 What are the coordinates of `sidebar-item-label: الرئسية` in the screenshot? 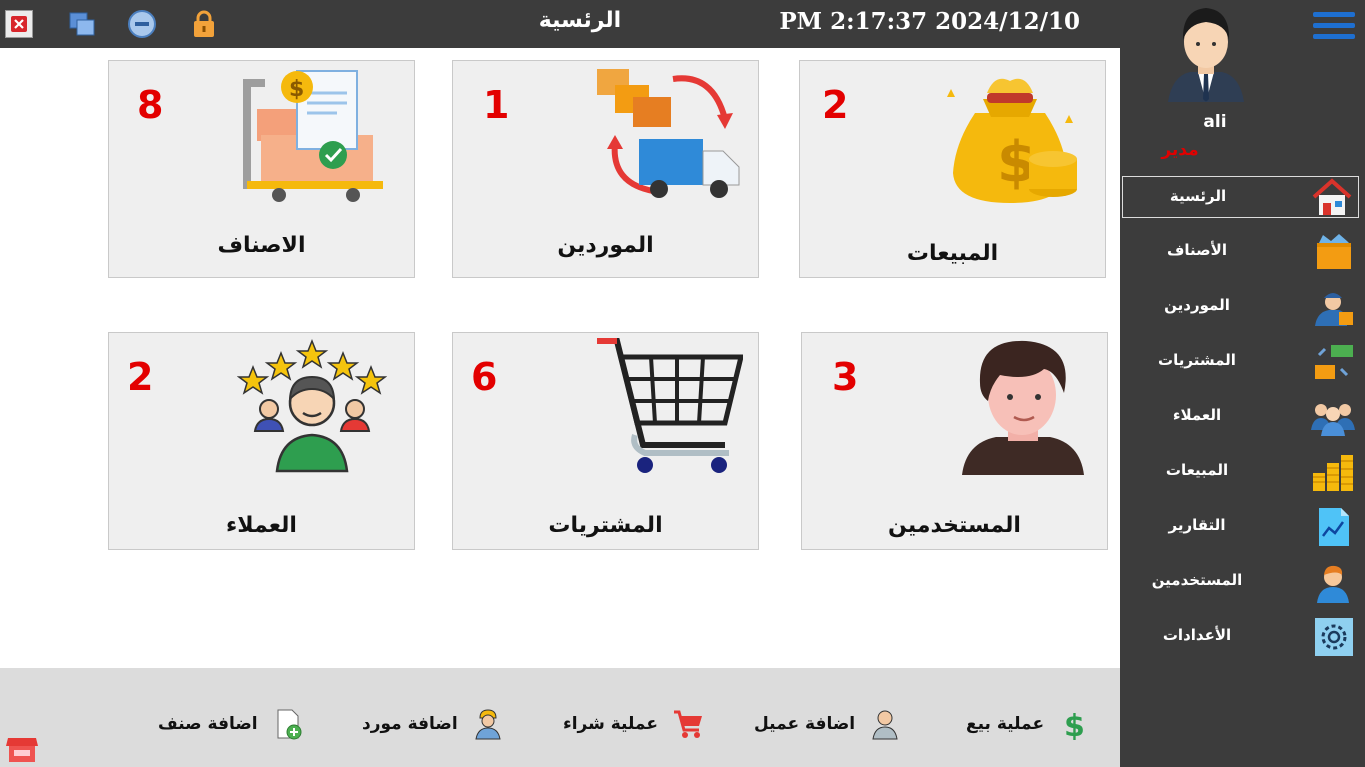 It's located at (1198, 196).